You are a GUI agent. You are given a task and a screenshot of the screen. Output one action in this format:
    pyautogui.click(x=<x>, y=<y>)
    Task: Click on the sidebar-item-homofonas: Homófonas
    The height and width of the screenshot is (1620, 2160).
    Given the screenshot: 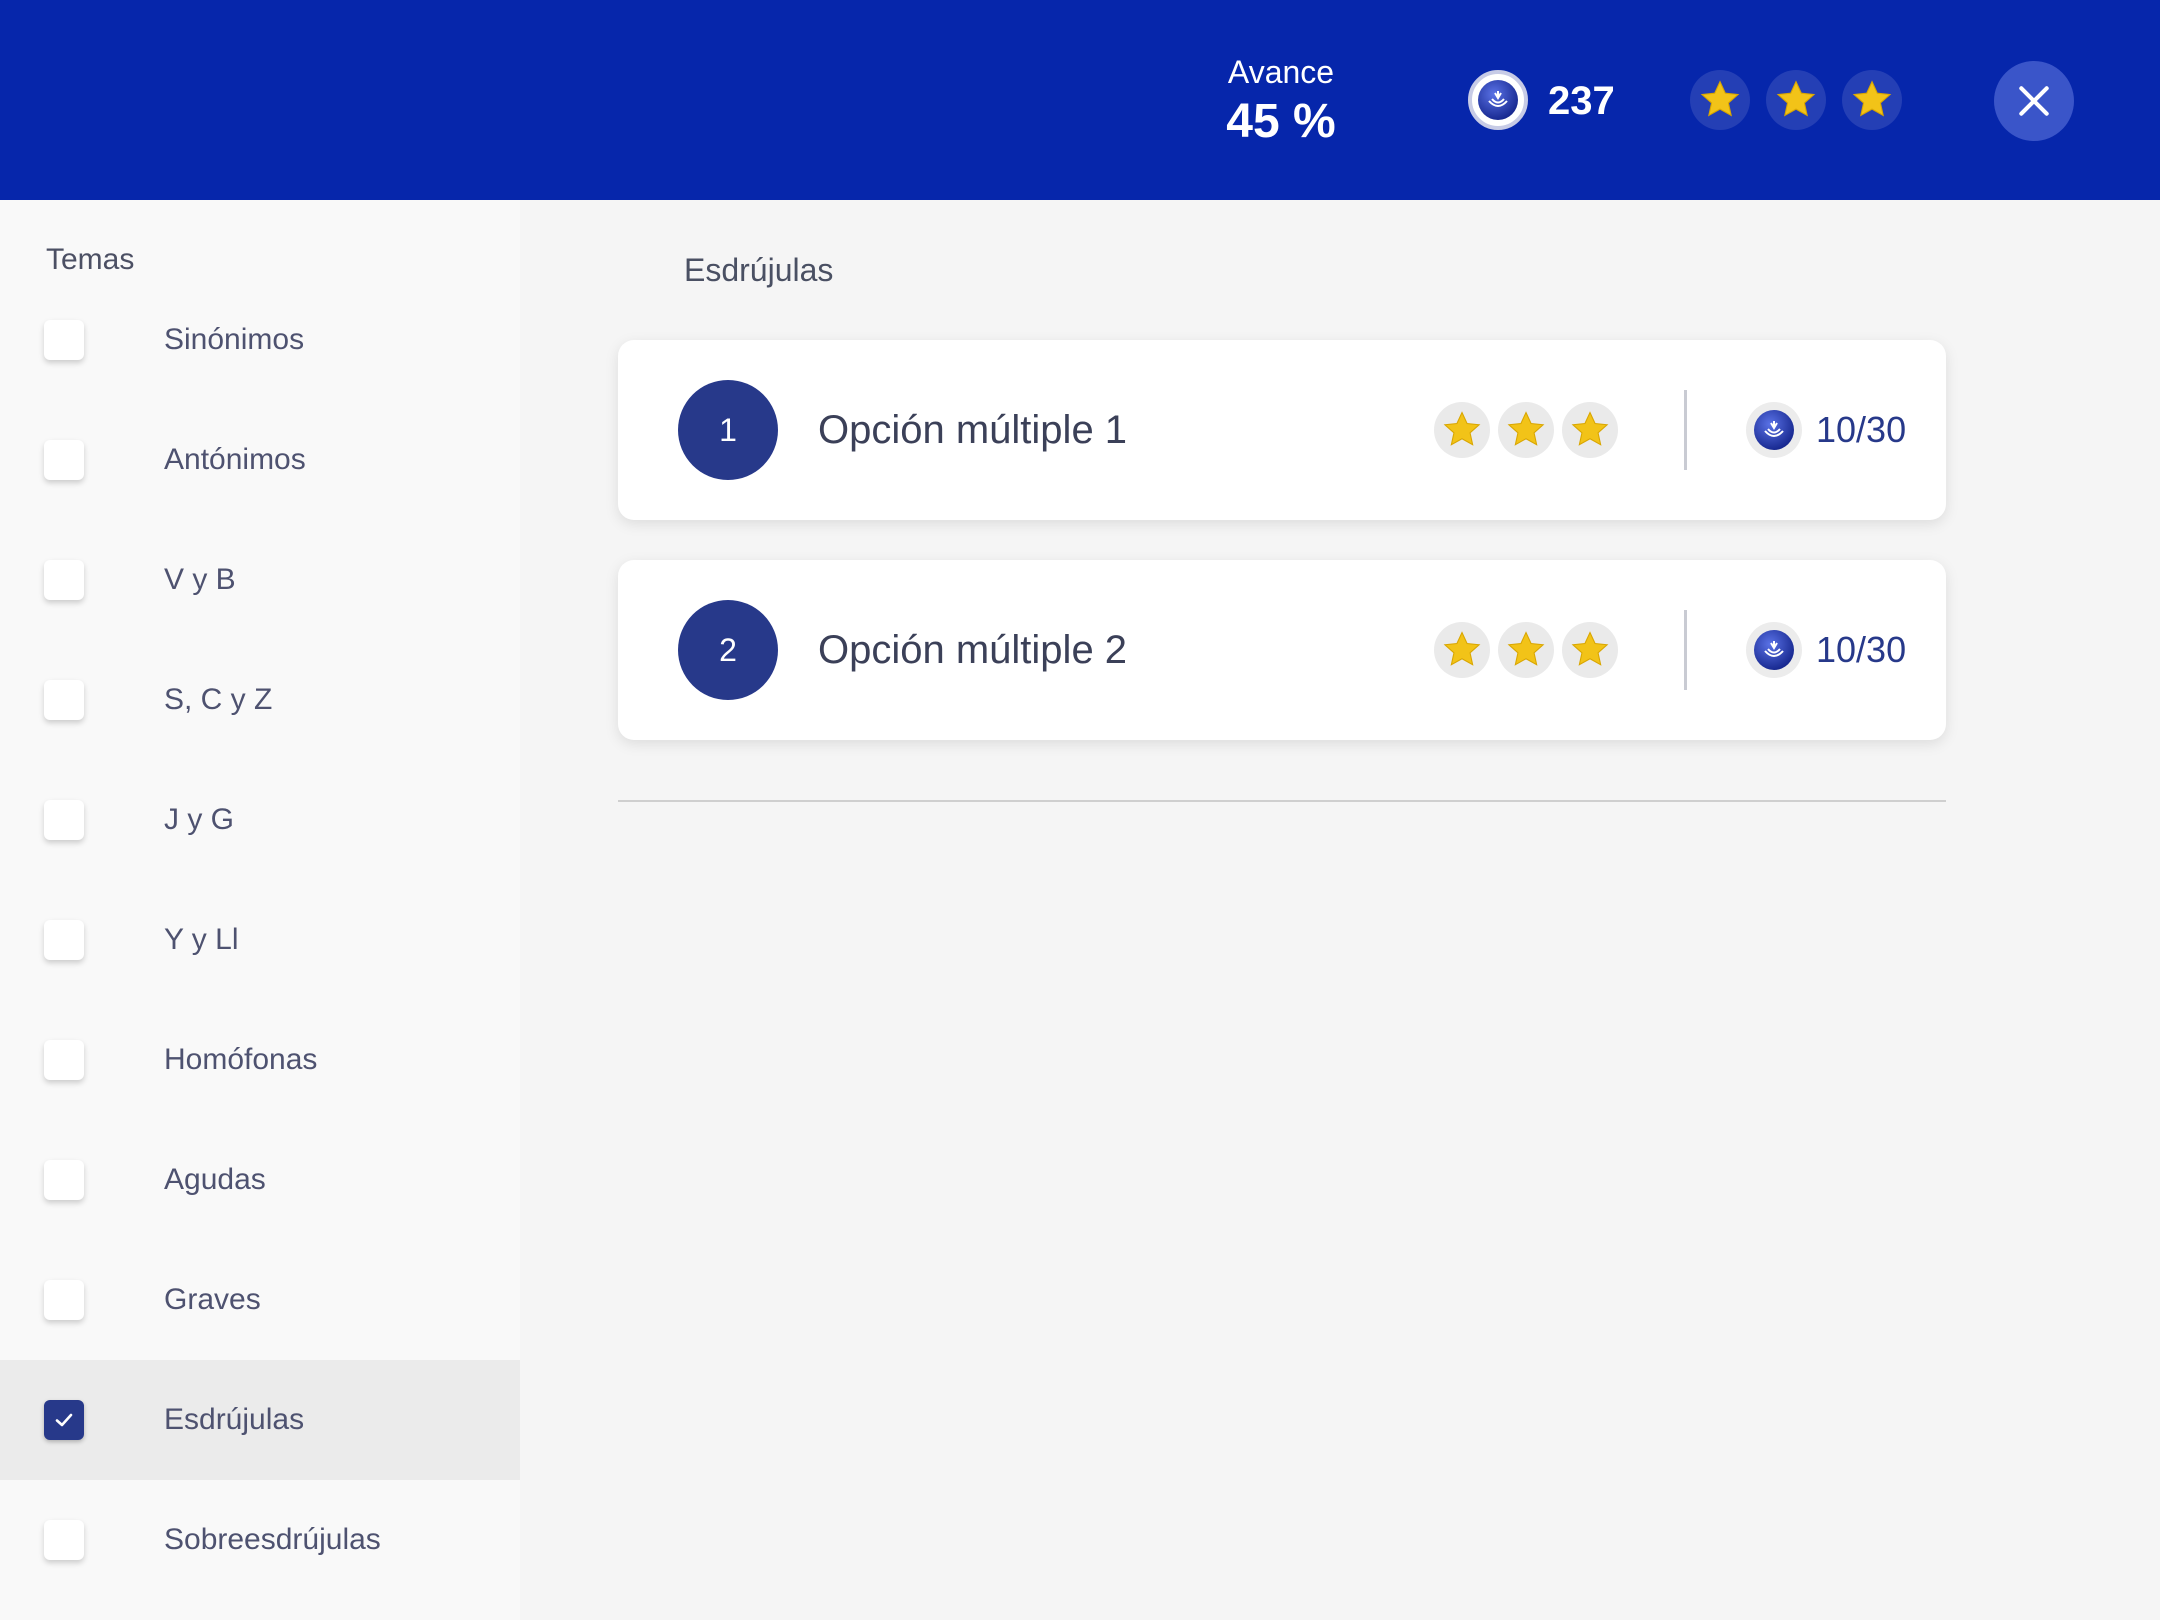 What is the action you would take?
    pyautogui.click(x=260, y=1060)
    